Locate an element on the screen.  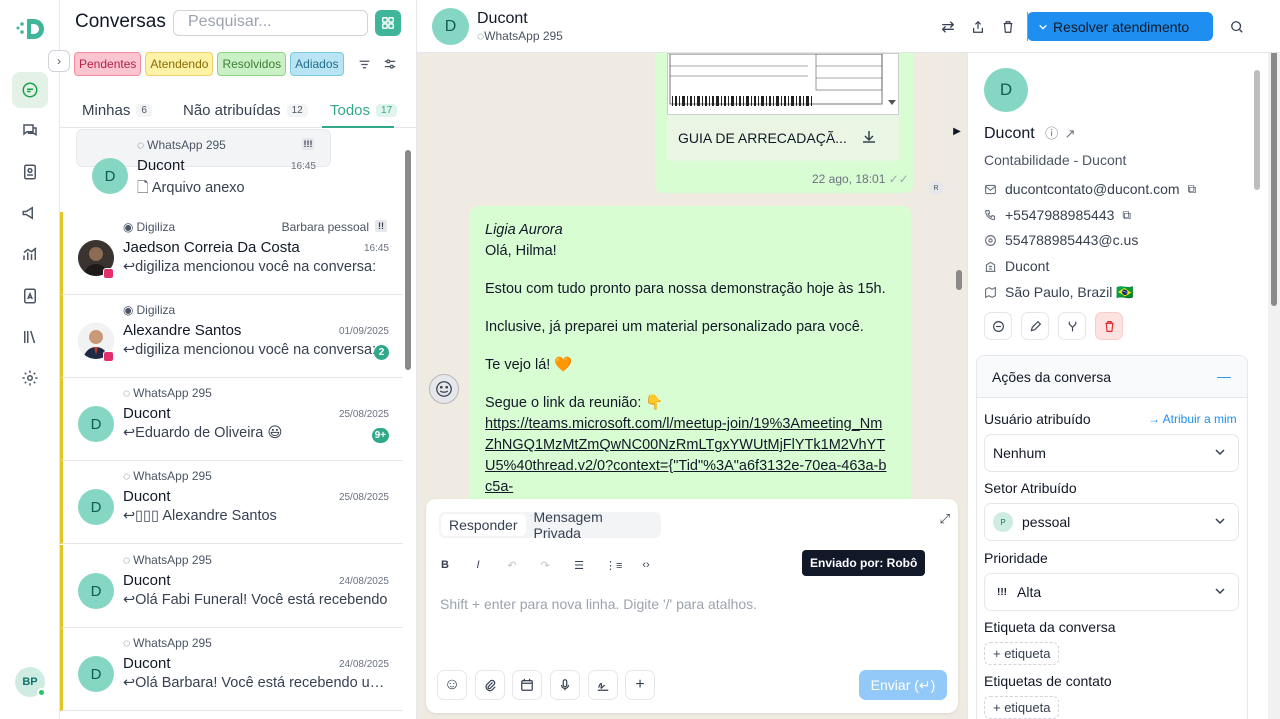
microphone-icon is located at coordinates (565, 685).